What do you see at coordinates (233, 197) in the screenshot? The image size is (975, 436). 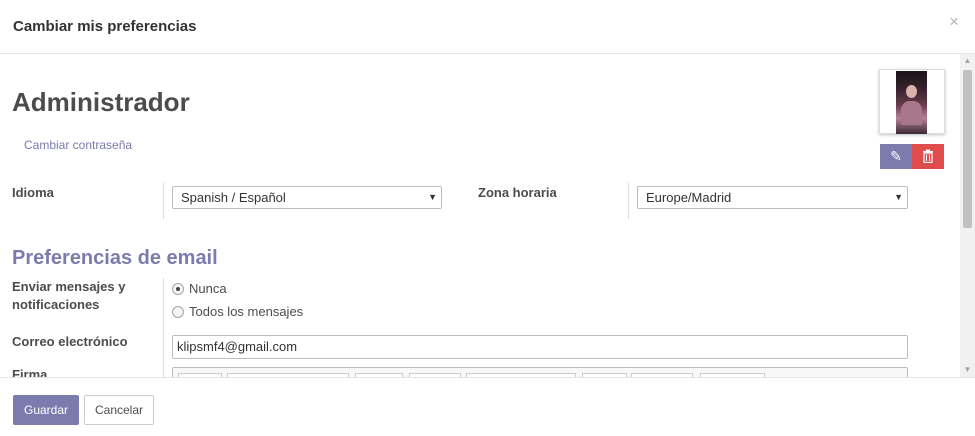 I see `language-select-value: Spanish / Español` at bounding box center [233, 197].